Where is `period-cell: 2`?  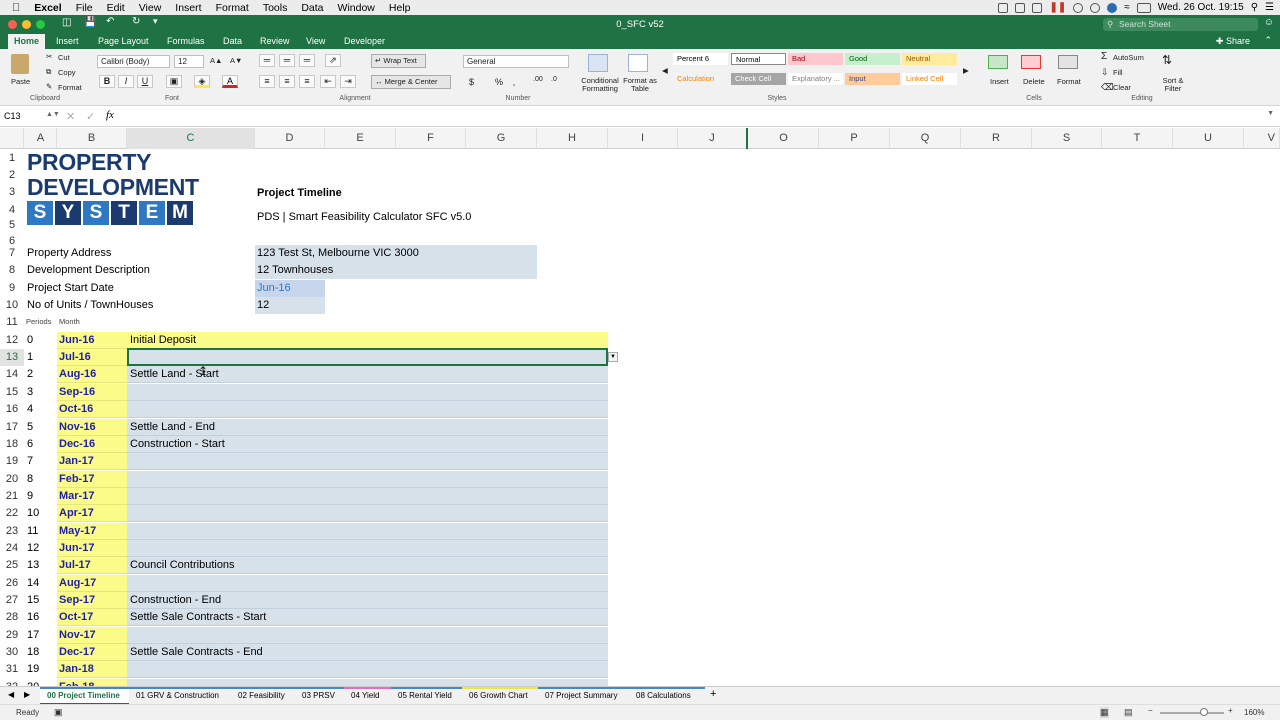 period-cell: 2 is located at coordinates (29, 374).